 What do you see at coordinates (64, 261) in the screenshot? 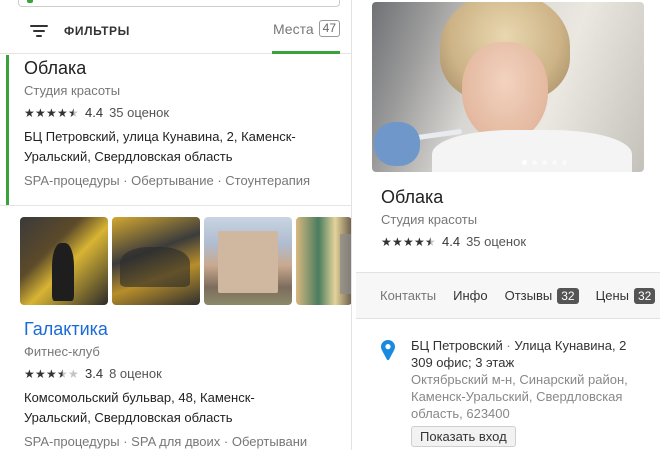
I see `gym-photo` at bounding box center [64, 261].